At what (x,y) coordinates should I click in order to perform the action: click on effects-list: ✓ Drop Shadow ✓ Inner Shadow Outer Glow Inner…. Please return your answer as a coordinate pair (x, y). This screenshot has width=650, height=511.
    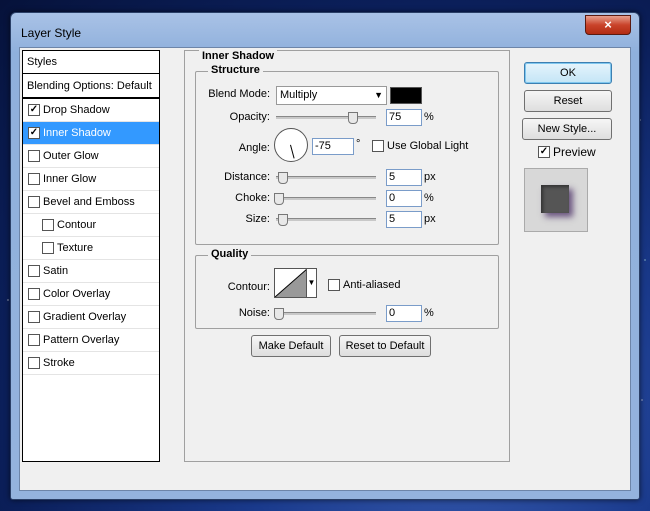
    Looking at the image, I should click on (91, 237).